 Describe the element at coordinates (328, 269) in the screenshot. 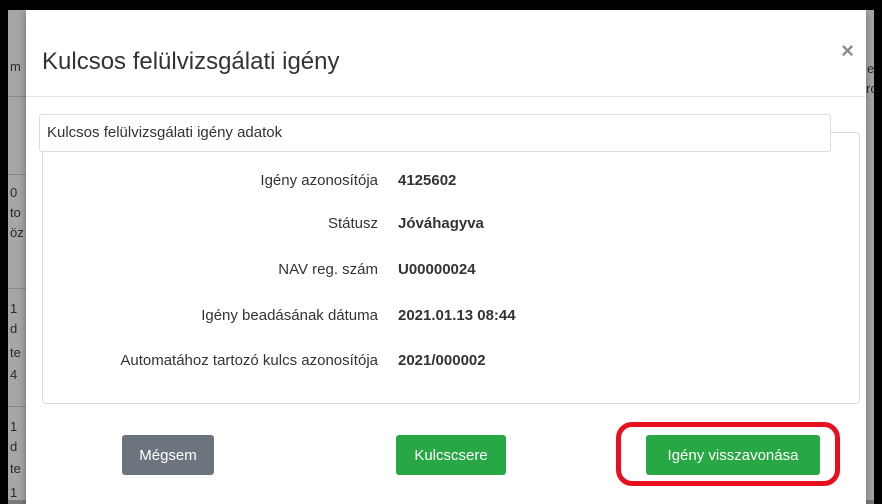

I see `field-label: NAV reg. szám` at that location.